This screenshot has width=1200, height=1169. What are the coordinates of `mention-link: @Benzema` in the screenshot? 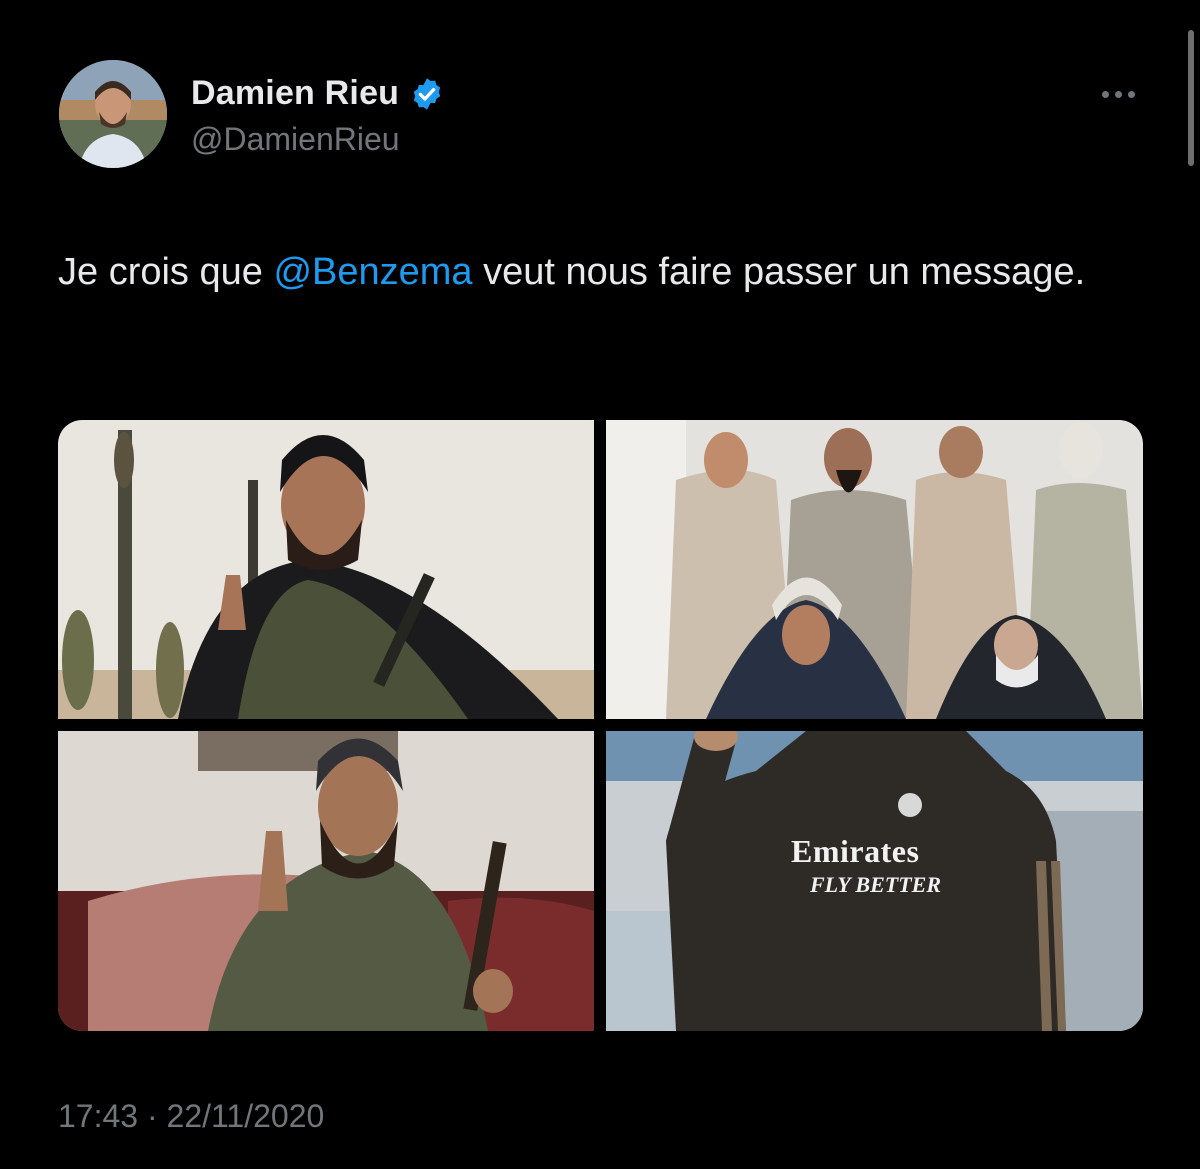 It's located at (372, 272).